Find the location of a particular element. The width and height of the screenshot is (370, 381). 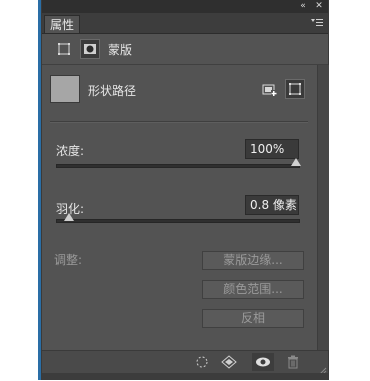

tab-properties: 属性 is located at coordinates (62, 24).